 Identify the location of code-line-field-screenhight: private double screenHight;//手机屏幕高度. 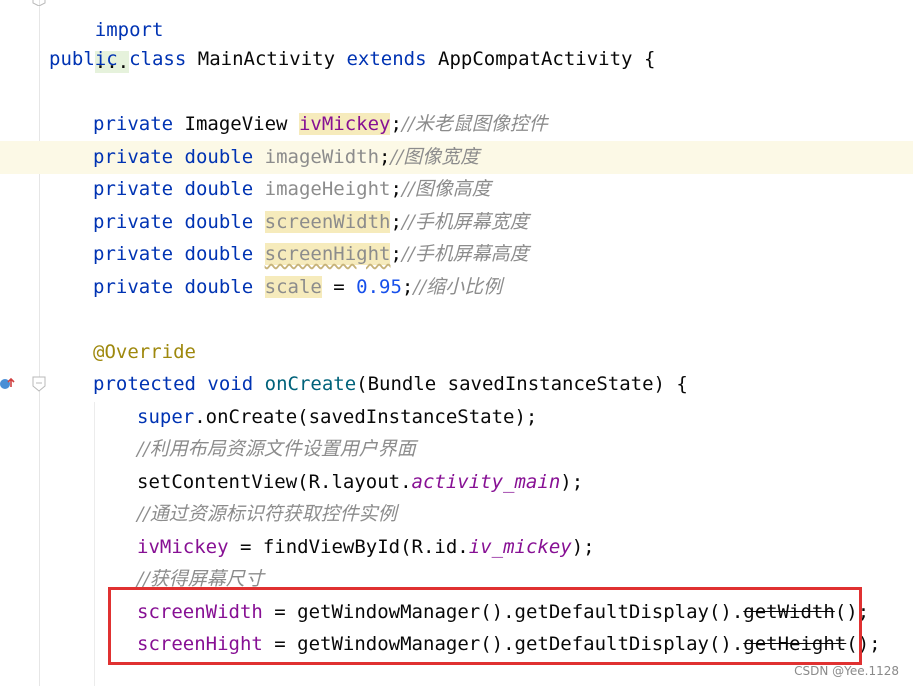
(456, 254).